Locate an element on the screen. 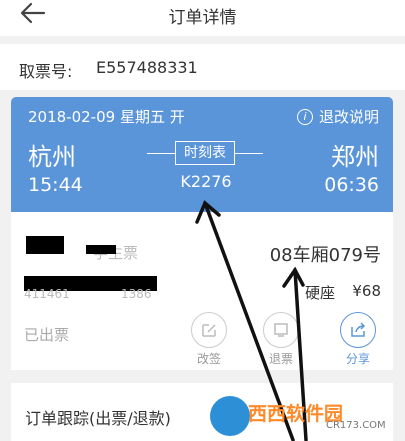 The height and width of the screenshot is (441, 405). order-tracking-title: 订单跟踪(出票/退款) is located at coordinates (98, 418).